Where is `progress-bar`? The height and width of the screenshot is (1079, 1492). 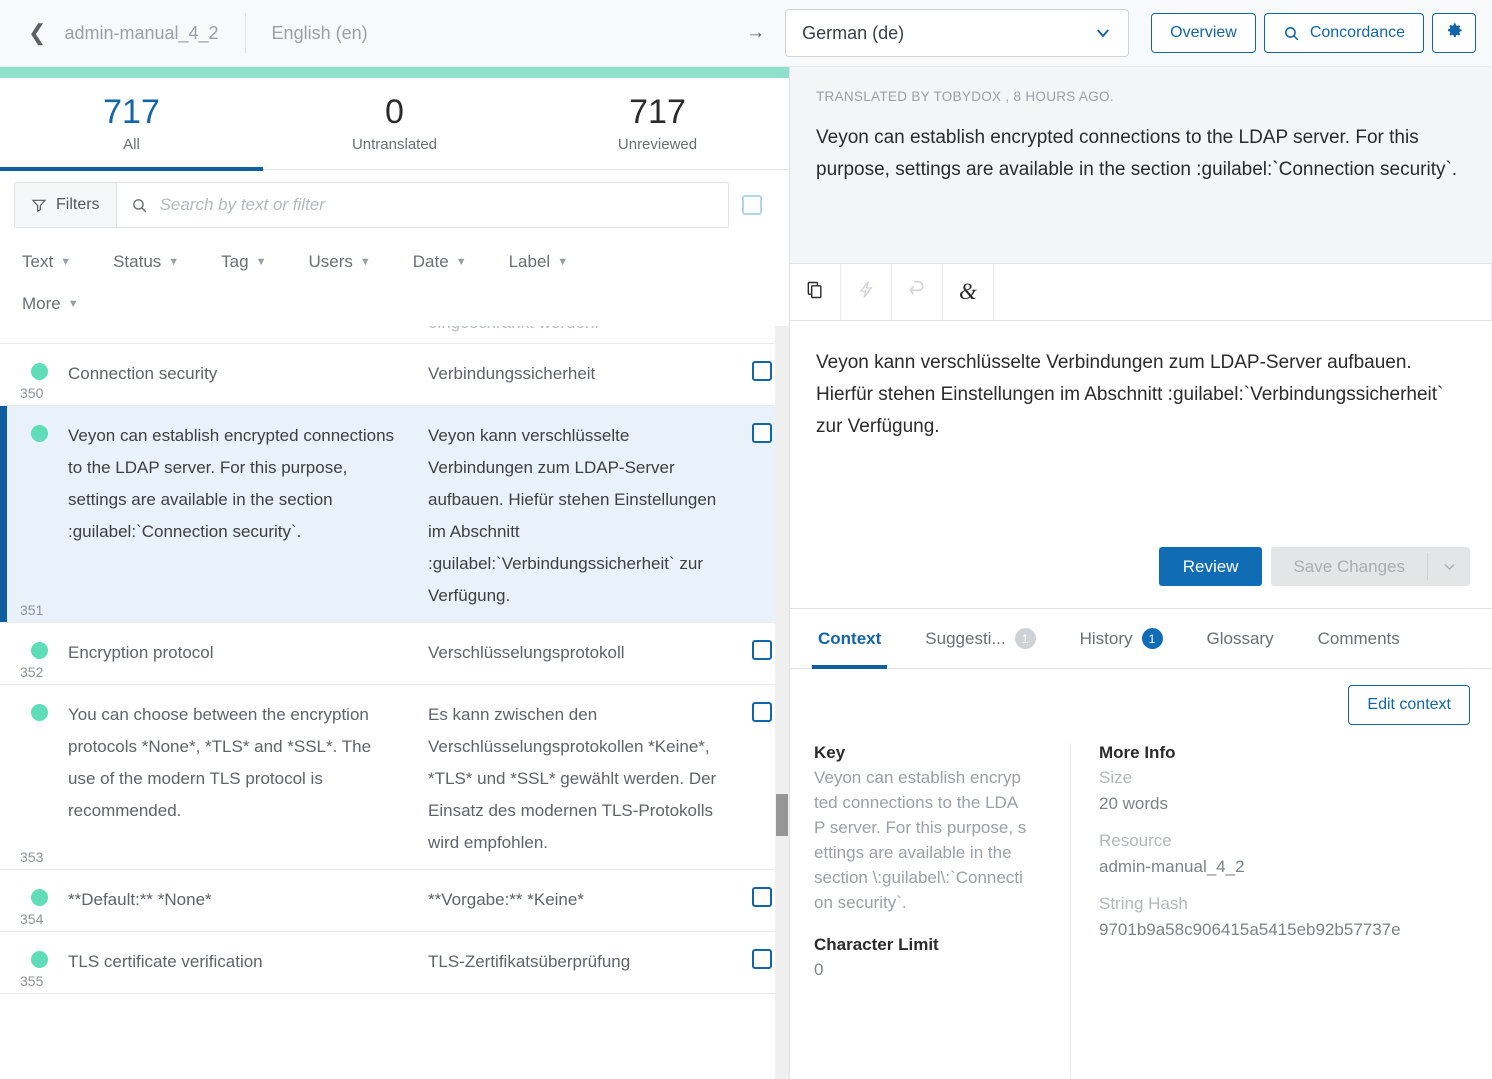 progress-bar is located at coordinates (394, 72).